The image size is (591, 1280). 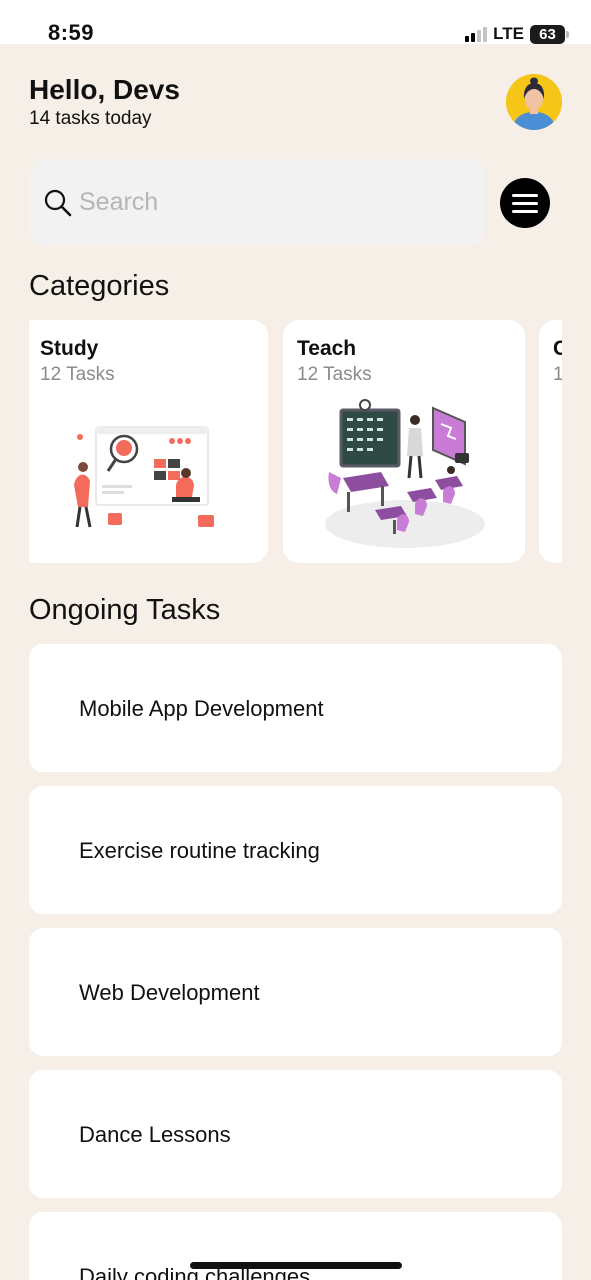 I want to click on category-title: Study, so click(x=69, y=348).